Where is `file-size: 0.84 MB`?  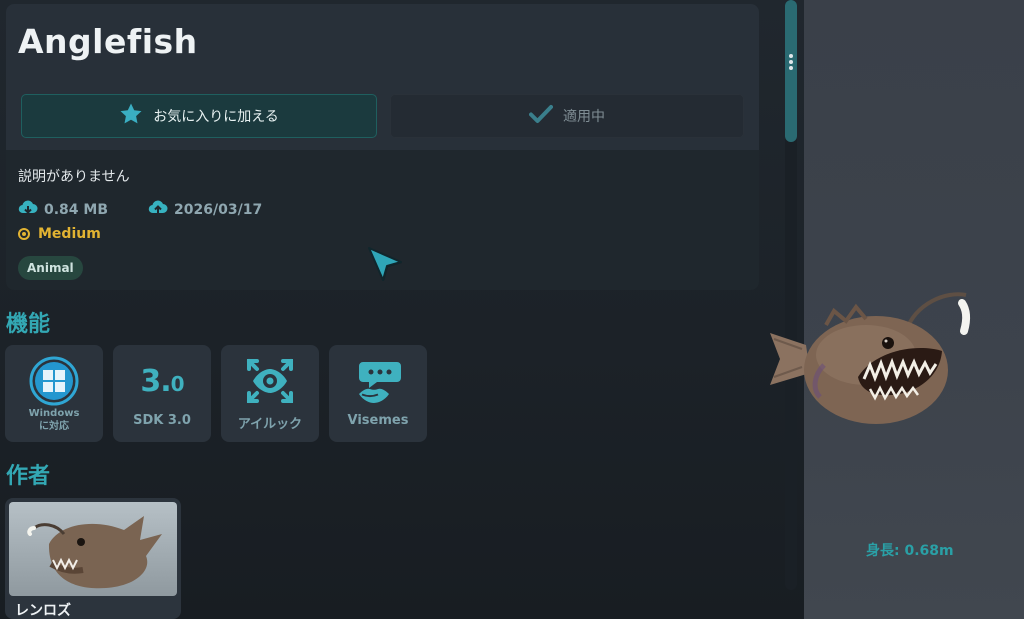 file-size: 0.84 MB is located at coordinates (63, 210).